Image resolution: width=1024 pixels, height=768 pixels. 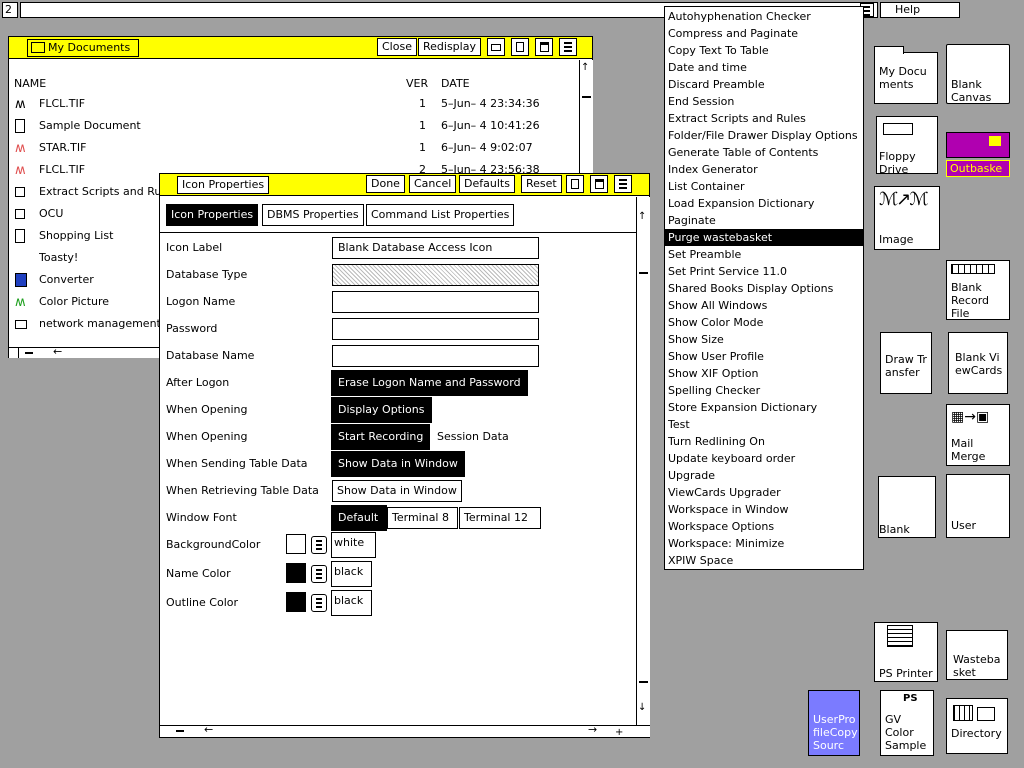 What do you see at coordinates (764, 254) in the screenshot?
I see `menu-item: Set Preamble` at bounding box center [764, 254].